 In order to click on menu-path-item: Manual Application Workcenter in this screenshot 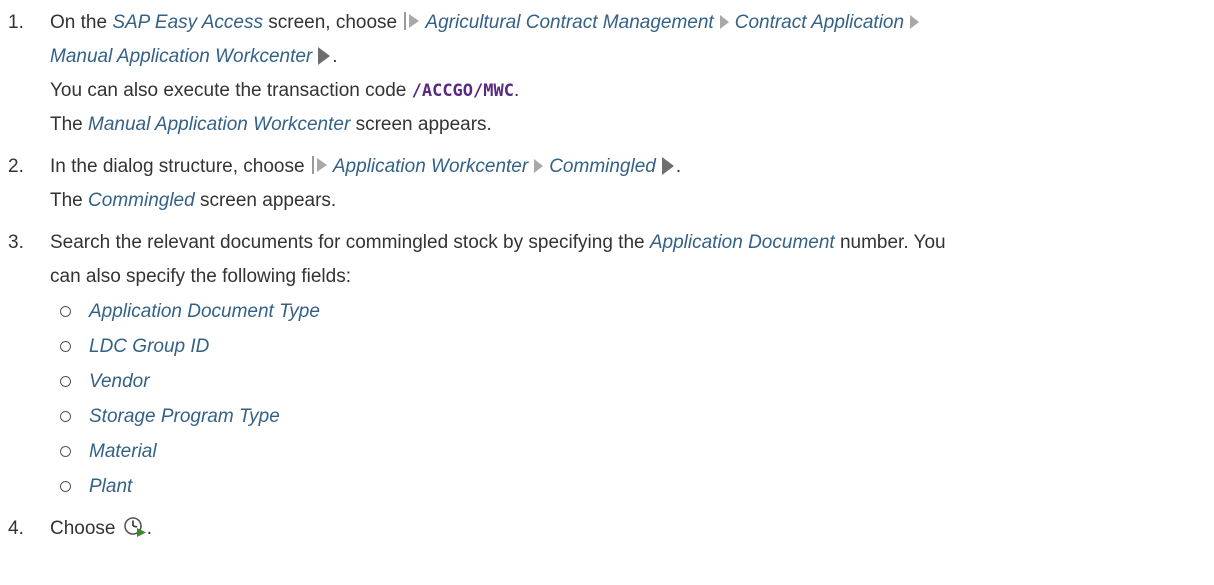, I will do `click(181, 56)`.